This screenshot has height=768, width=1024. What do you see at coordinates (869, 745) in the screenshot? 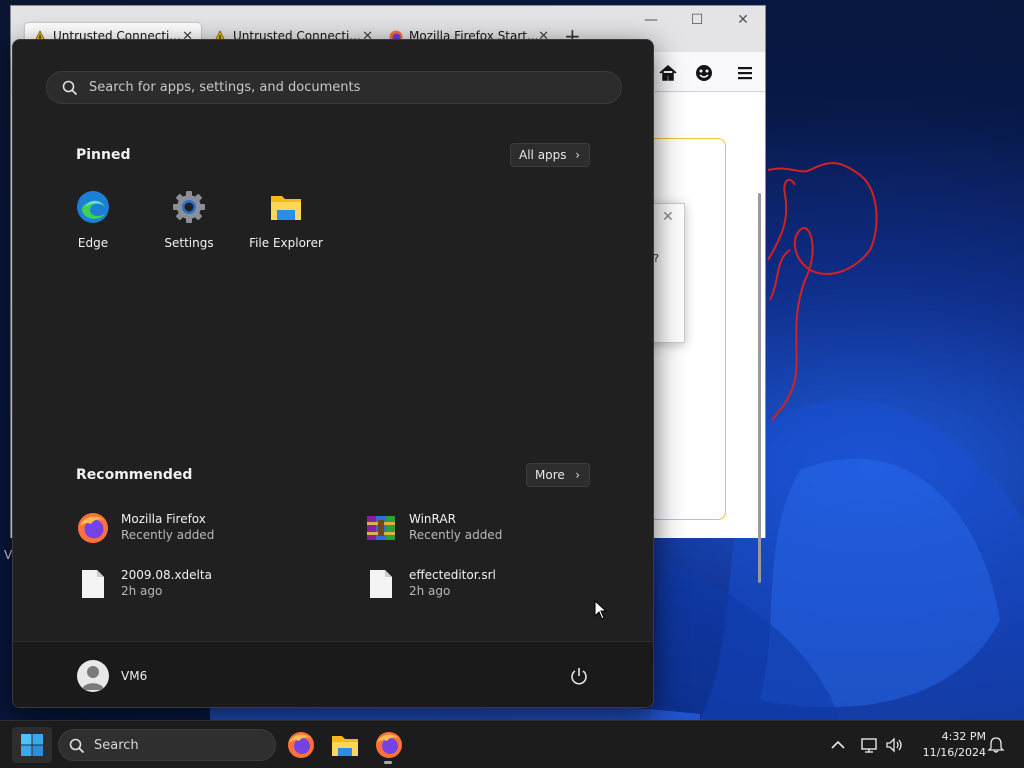
I see `network-icon` at bounding box center [869, 745].